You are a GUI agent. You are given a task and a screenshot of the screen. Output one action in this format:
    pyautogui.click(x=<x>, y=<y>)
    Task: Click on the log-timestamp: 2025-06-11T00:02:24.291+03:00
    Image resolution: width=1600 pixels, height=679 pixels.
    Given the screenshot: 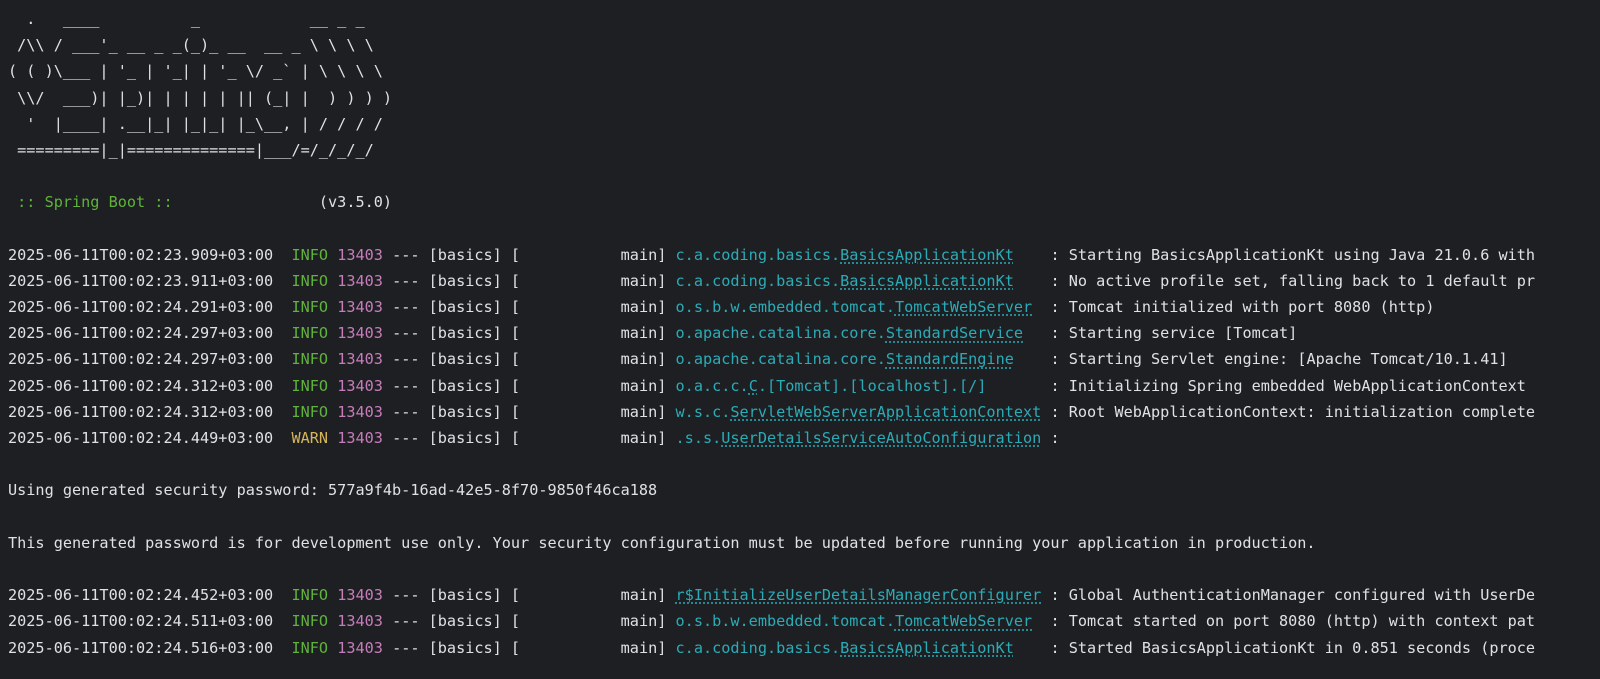 What is the action you would take?
    pyautogui.click(x=141, y=307)
    